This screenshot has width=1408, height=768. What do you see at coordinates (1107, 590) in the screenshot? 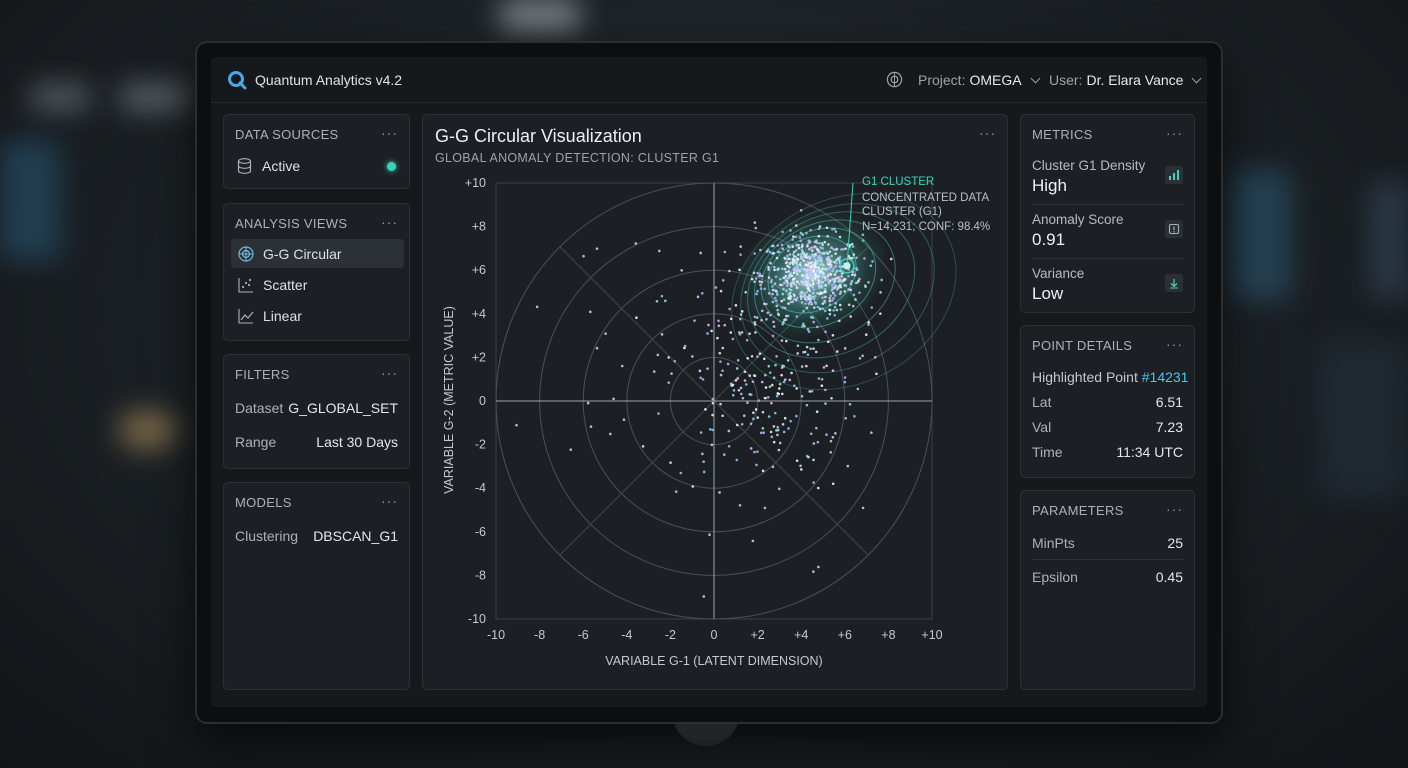
I see `parameters-panel: PARAMETERS ··· MinPts 25 Epsilon 0.45` at bounding box center [1107, 590].